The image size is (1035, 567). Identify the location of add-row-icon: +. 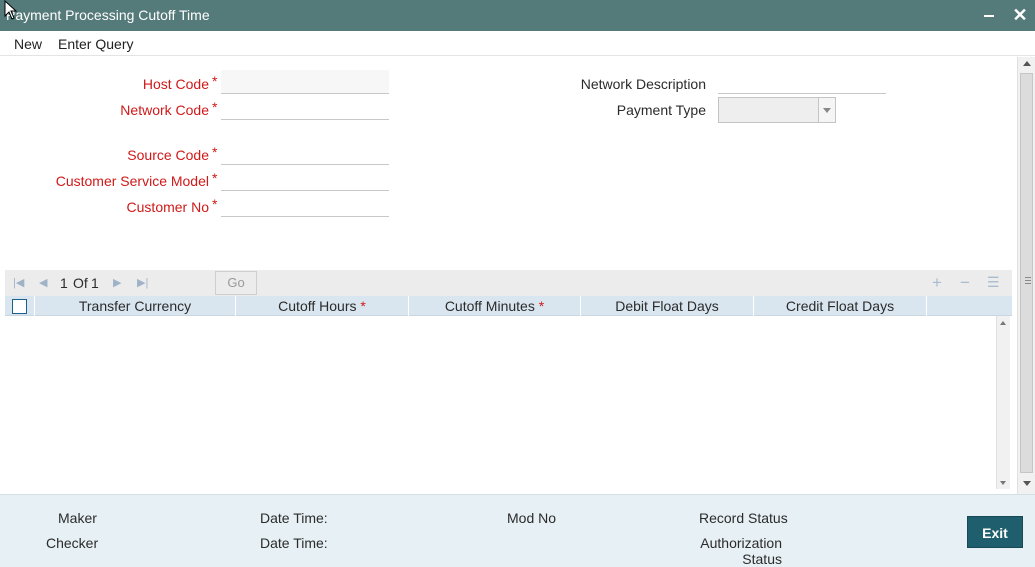
(937, 283).